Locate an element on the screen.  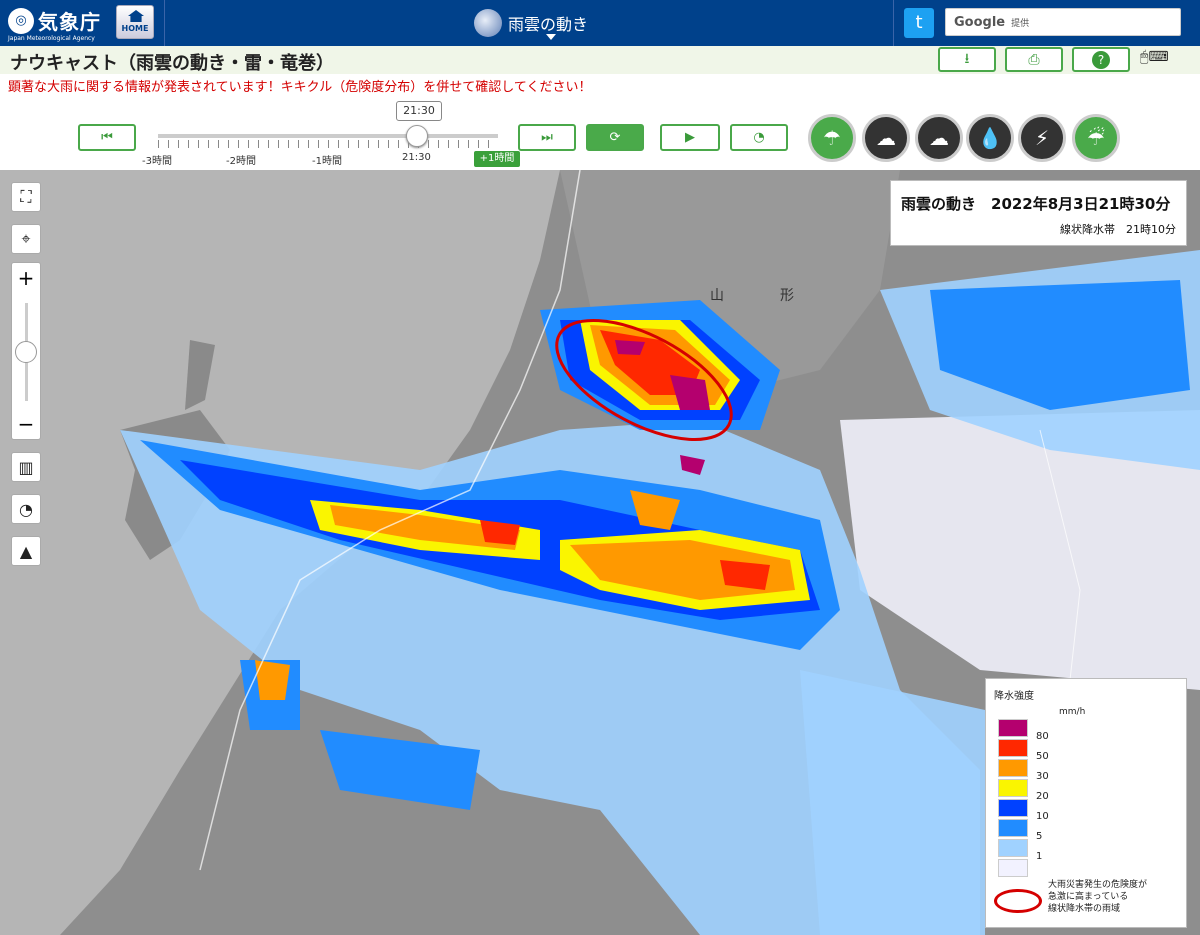
rain-violent is located at coordinates (630, 347).